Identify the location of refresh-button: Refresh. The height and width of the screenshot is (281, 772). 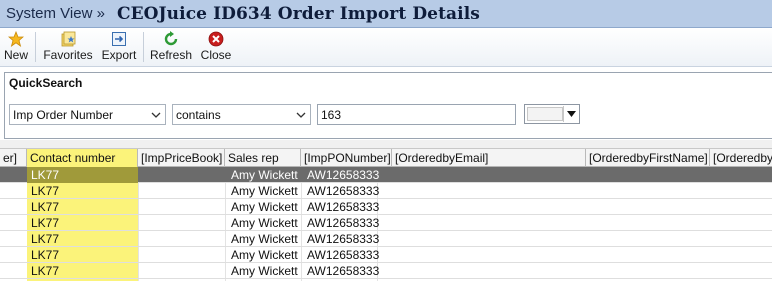
(171, 47).